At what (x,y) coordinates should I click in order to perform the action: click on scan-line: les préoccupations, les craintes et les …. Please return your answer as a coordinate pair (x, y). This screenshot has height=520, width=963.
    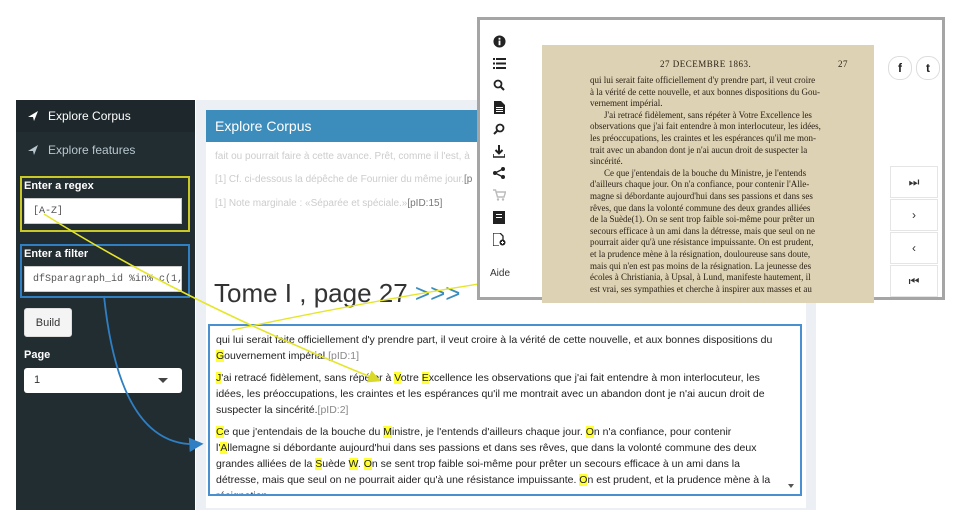
    Looking at the image, I should click on (703, 138).